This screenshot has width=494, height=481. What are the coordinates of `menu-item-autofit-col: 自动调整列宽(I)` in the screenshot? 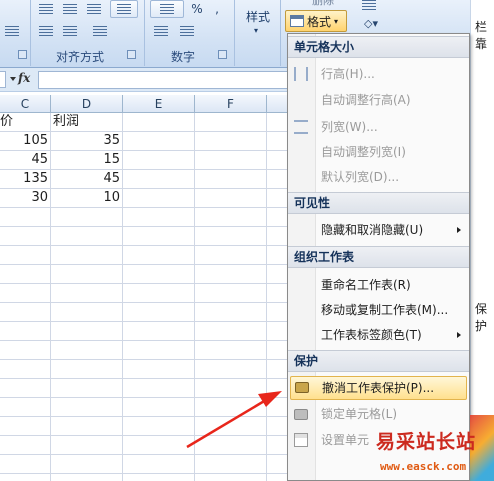 It's located at (378, 152).